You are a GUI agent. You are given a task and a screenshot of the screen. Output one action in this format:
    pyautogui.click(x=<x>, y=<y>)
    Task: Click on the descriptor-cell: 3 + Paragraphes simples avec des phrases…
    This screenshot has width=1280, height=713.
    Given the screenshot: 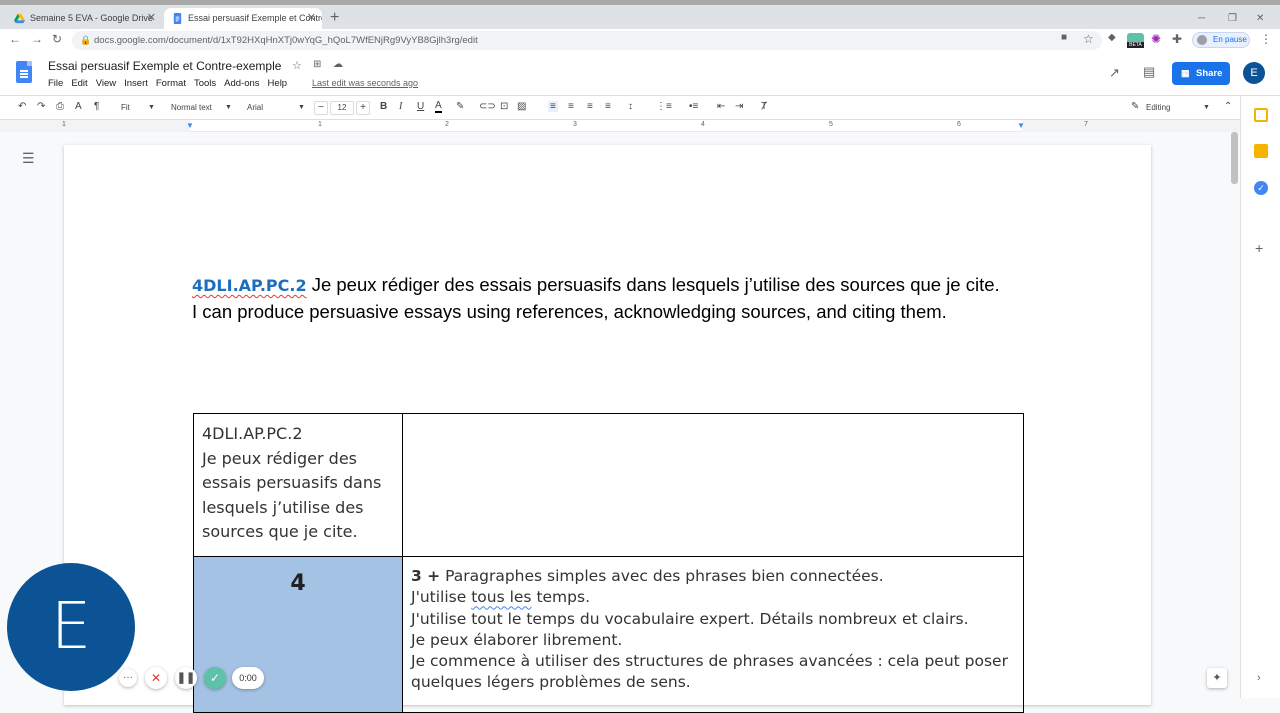 What is the action you would take?
    pyautogui.click(x=713, y=634)
    